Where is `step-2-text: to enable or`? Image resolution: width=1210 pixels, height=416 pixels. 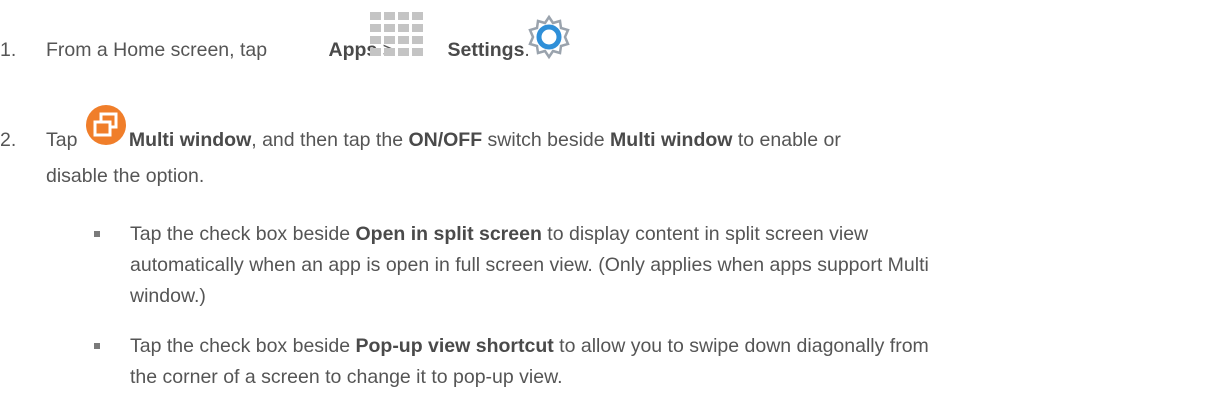 step-2-text: to enable or is located at coordinates (786, 140).